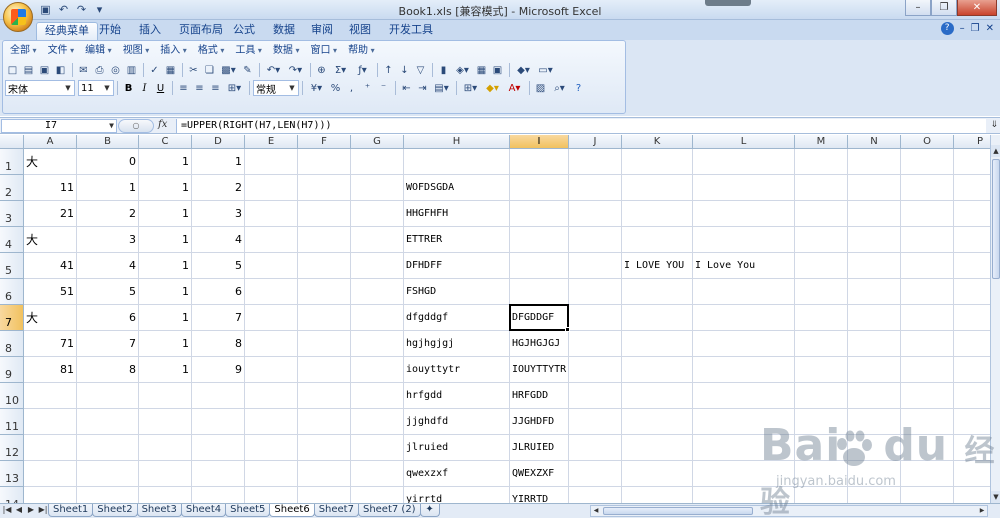 The image size is (1000, 518). What do you see at coordinates (539, 142) in the screenshot?
I see `column-header-i: I` at bounding box center [539, 142].